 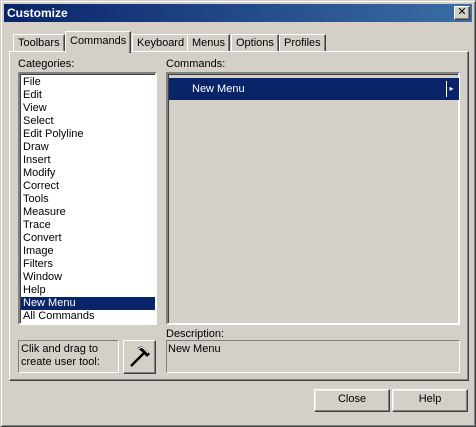 I want to click on submenu-arrow-icon: ▸, so click(x=451, y=89).